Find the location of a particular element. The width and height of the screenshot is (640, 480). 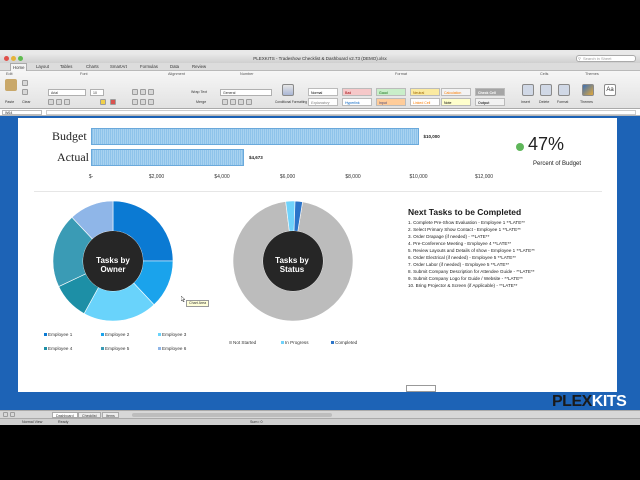

tab-charts: Charts is located at coordinates (92, 67).